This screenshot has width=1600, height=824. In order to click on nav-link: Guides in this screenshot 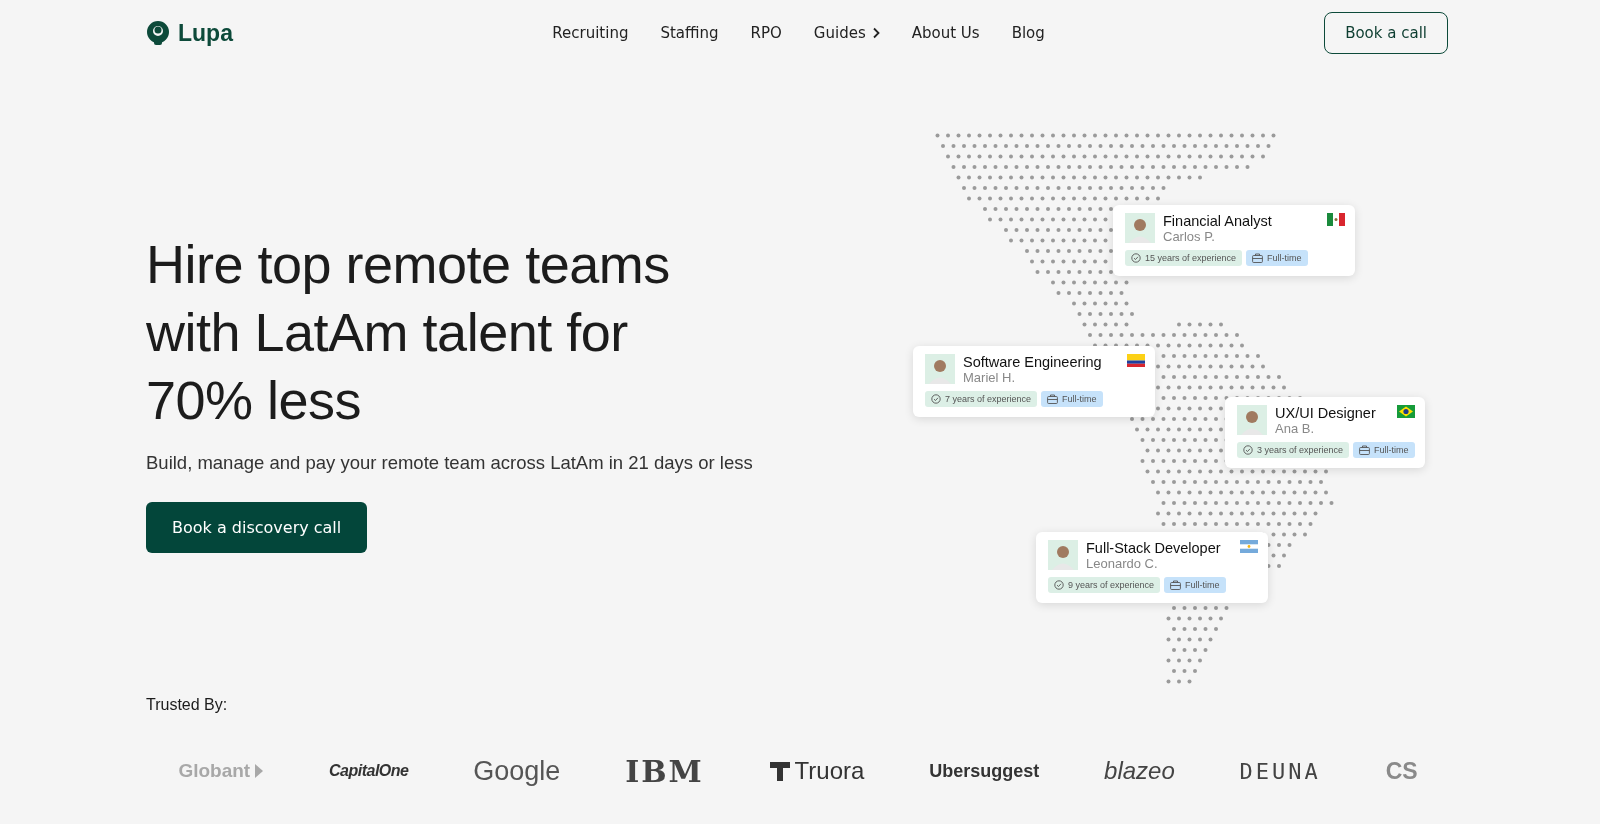, I will do `click(846, 33)`.